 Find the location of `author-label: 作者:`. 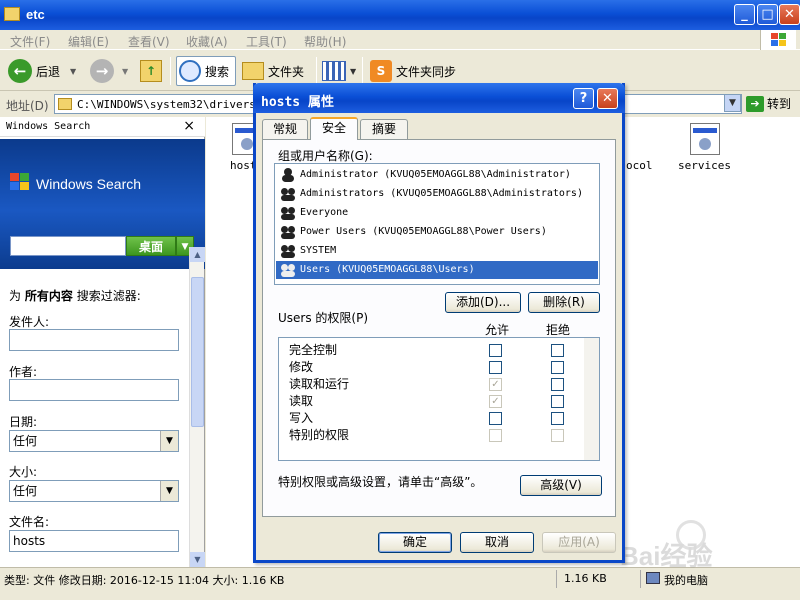

author-label: 作者: is located at coordinates (23, 372).